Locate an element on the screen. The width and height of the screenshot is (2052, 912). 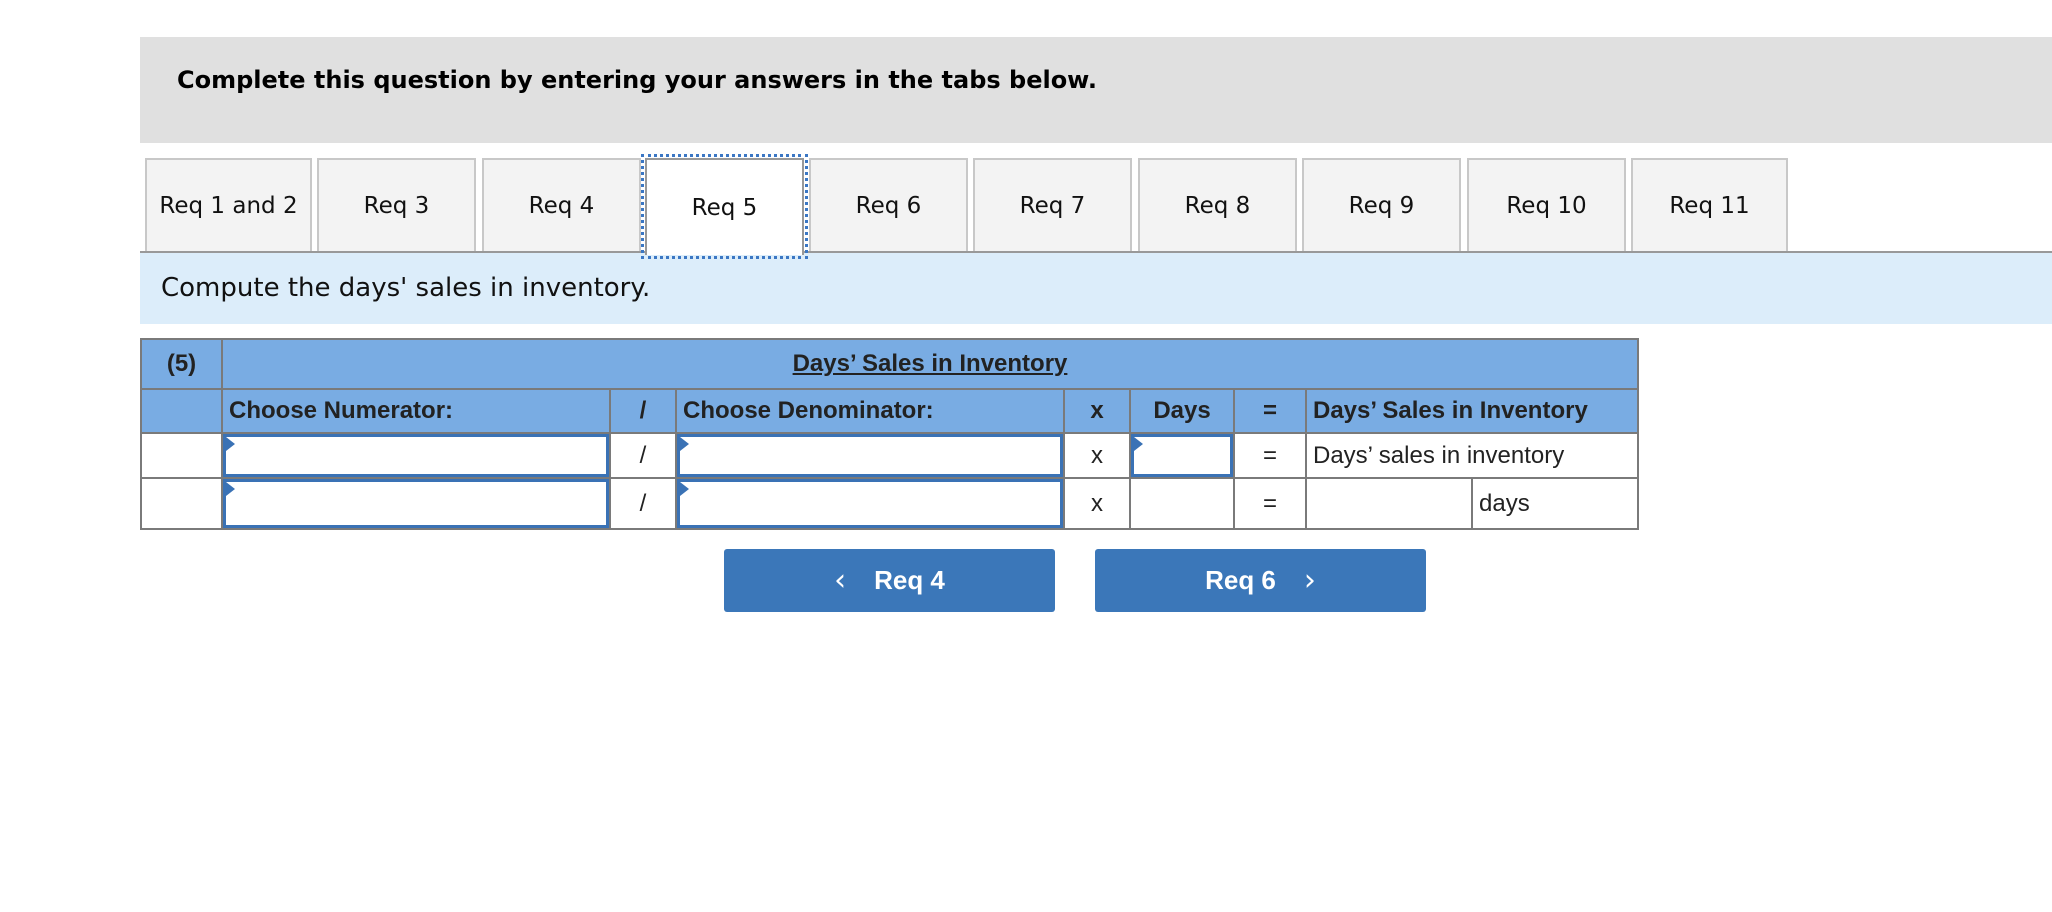
header-denominator: Choose Denominator: is located at coordinates (870, 411).